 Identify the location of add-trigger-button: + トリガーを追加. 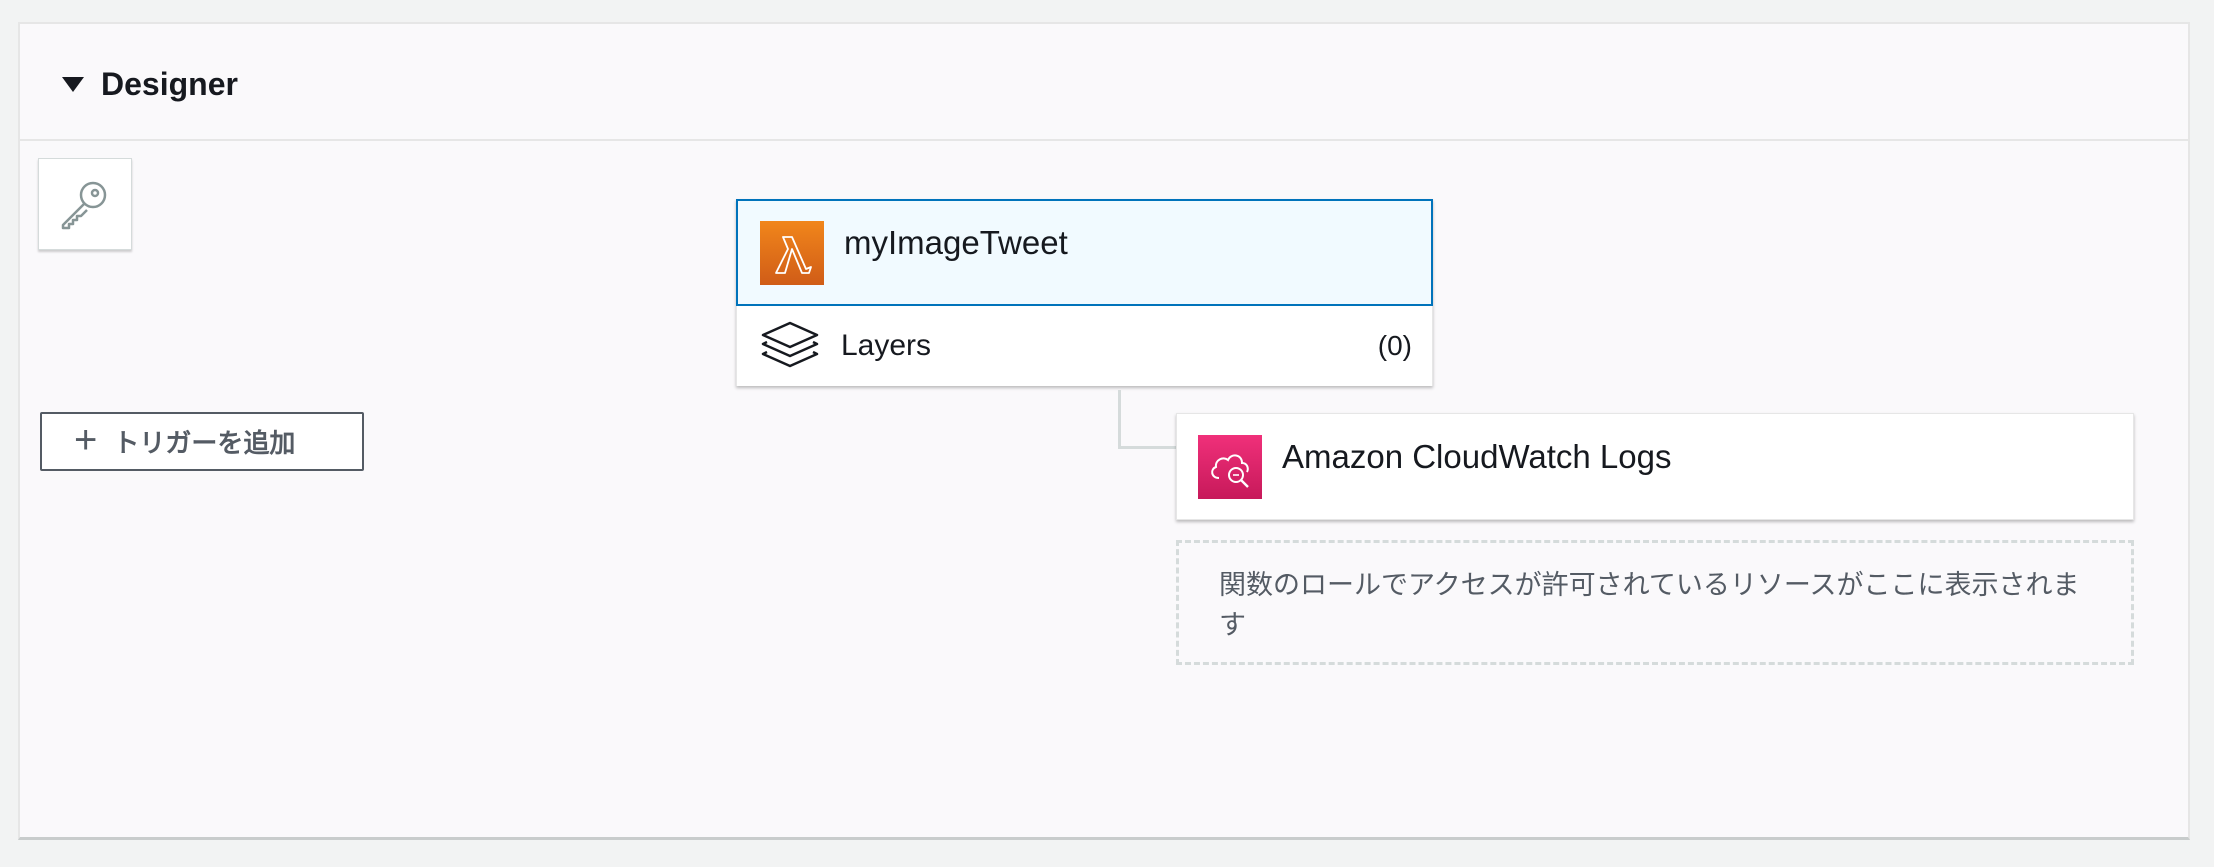
(202, 441).